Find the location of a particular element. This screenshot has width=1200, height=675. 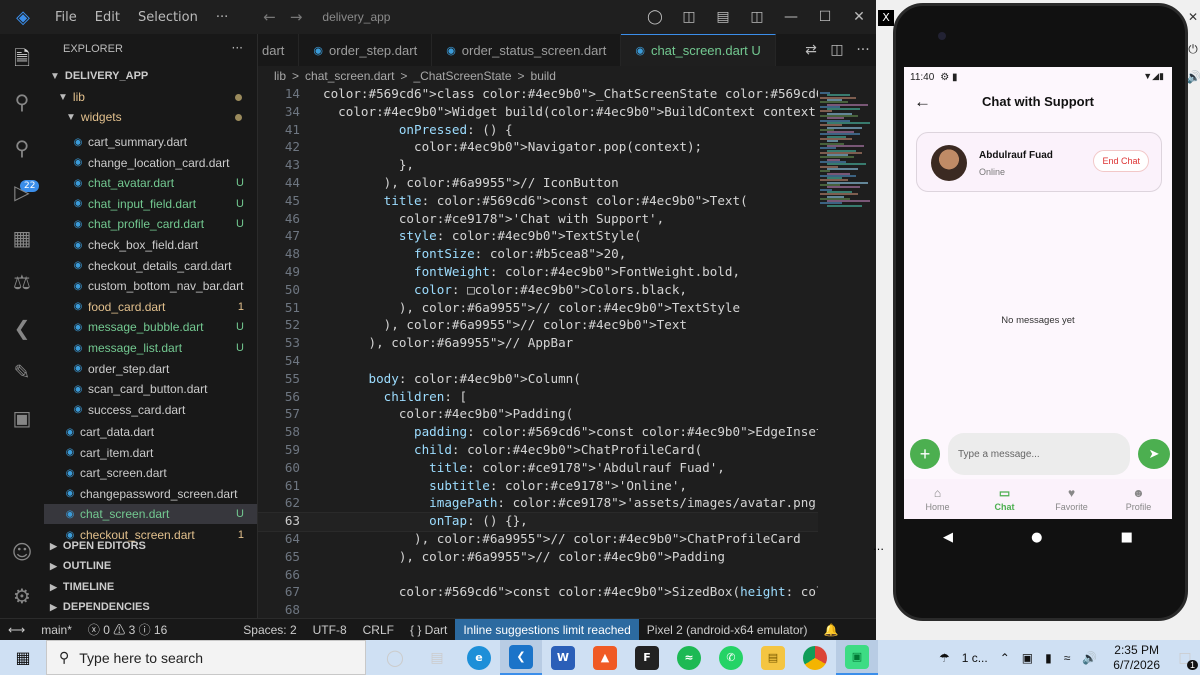

folder-widgets: ▼ widgets is located at coordinates (150, 117).